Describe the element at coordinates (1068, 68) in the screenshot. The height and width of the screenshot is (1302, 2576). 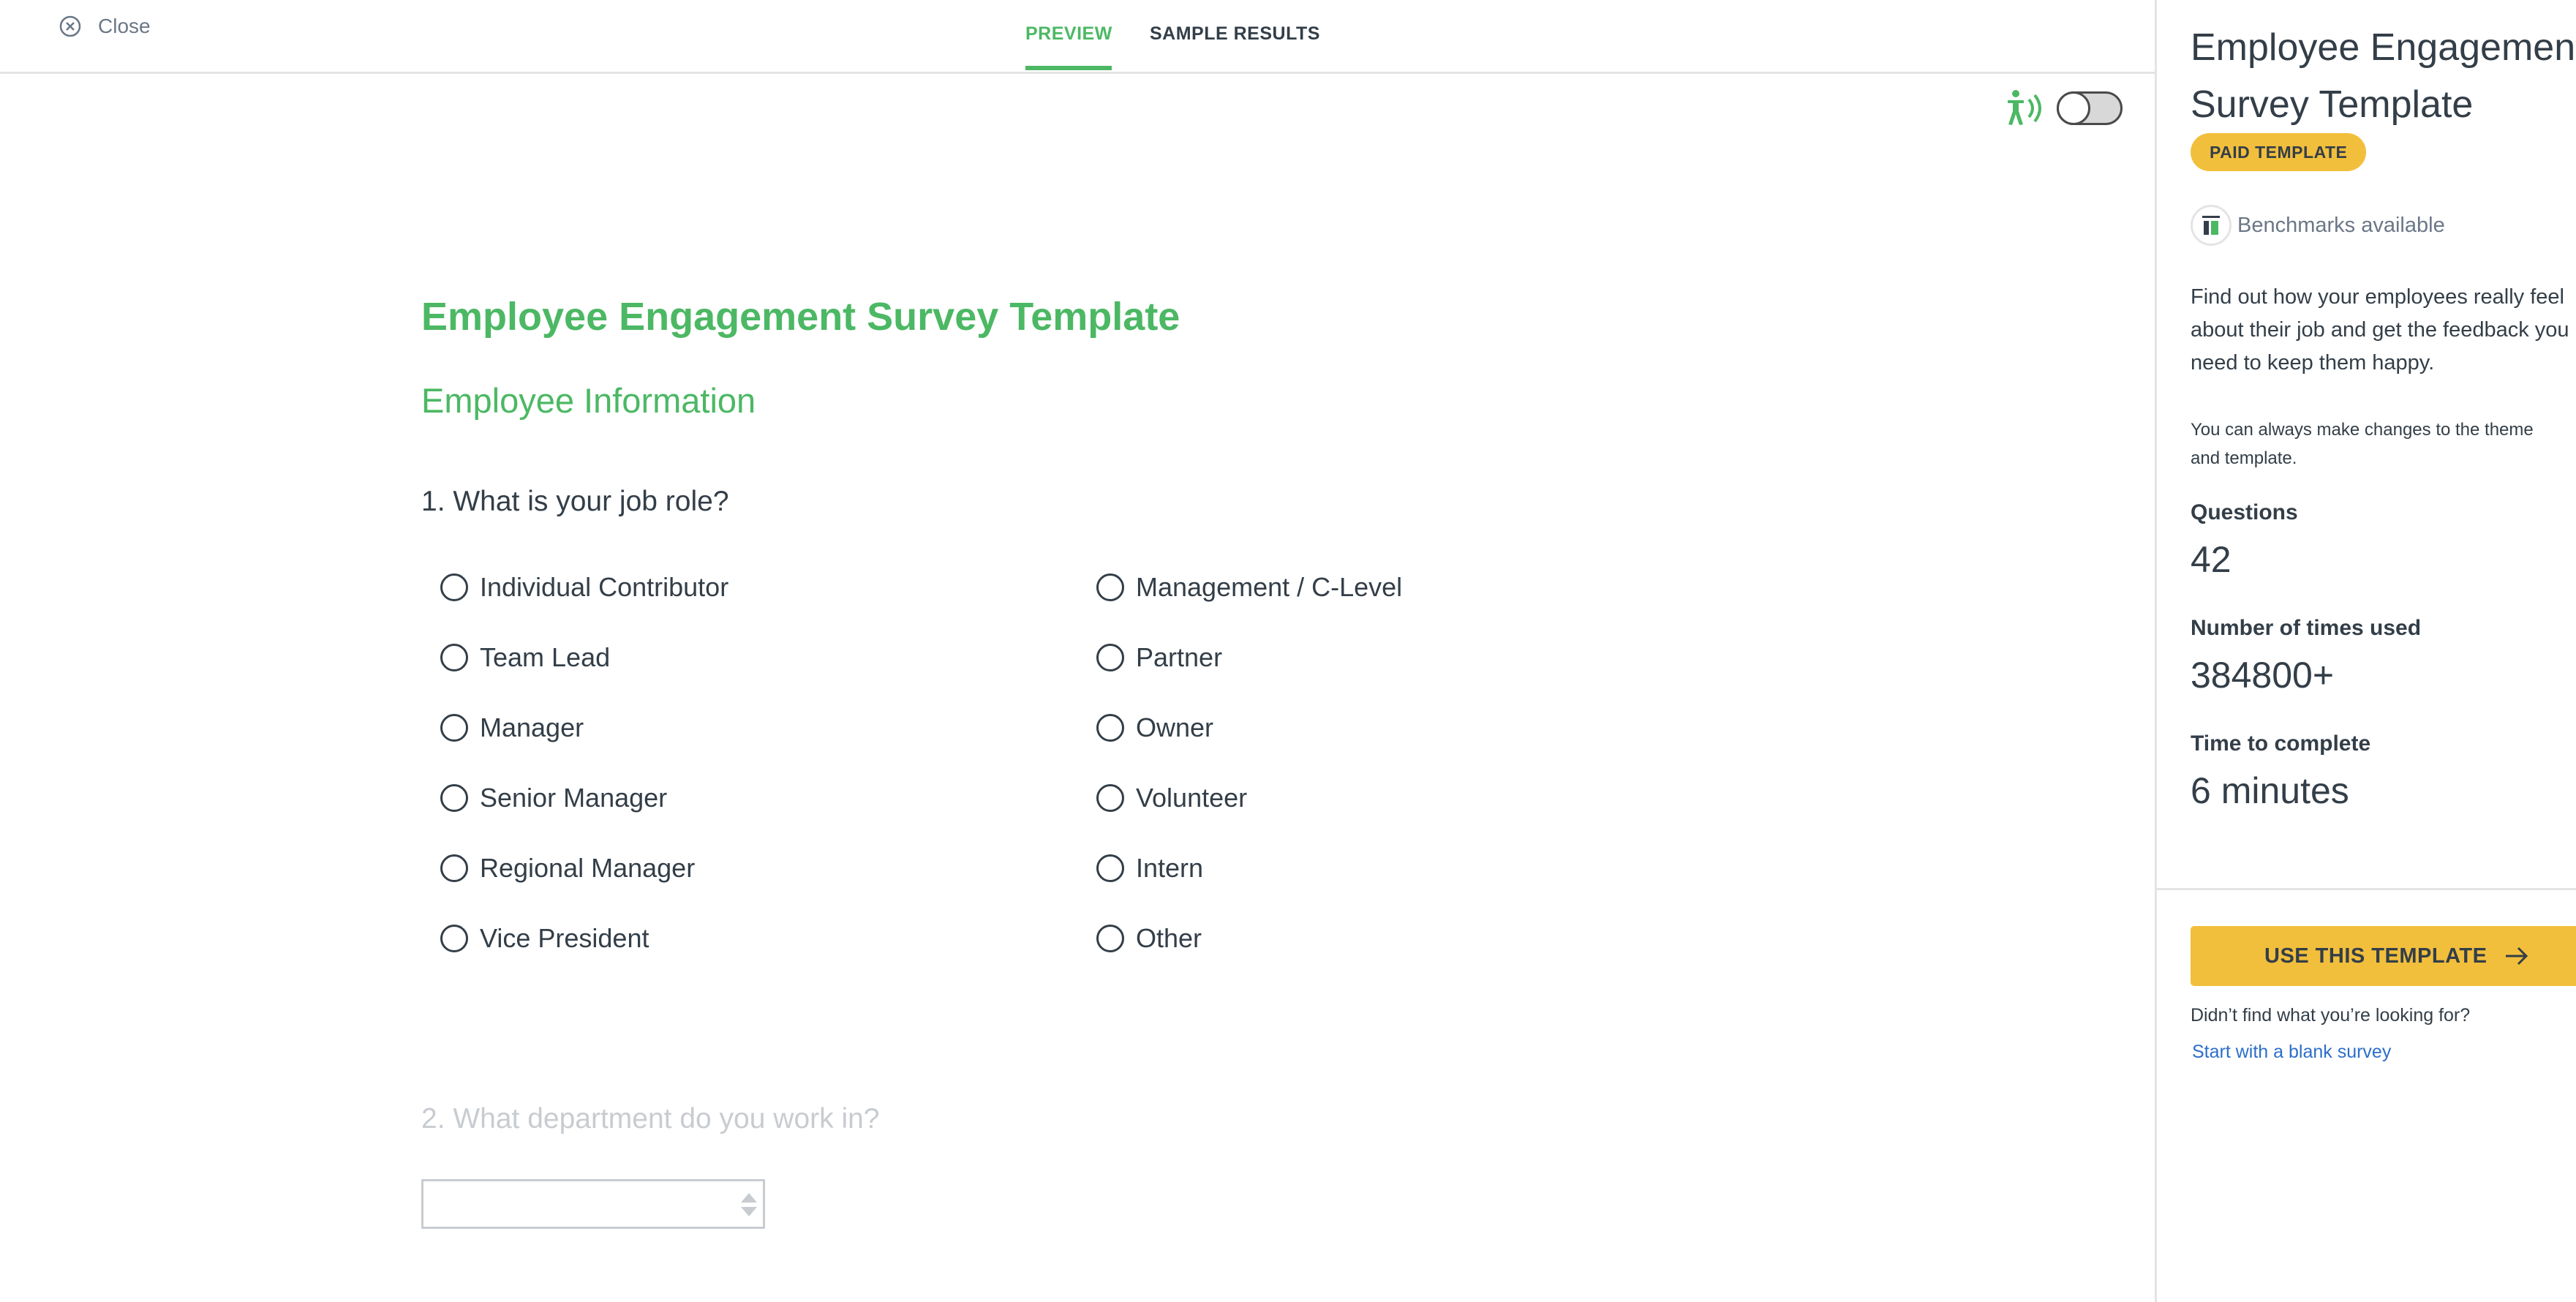
I see `active-tab-indicator` at that location.